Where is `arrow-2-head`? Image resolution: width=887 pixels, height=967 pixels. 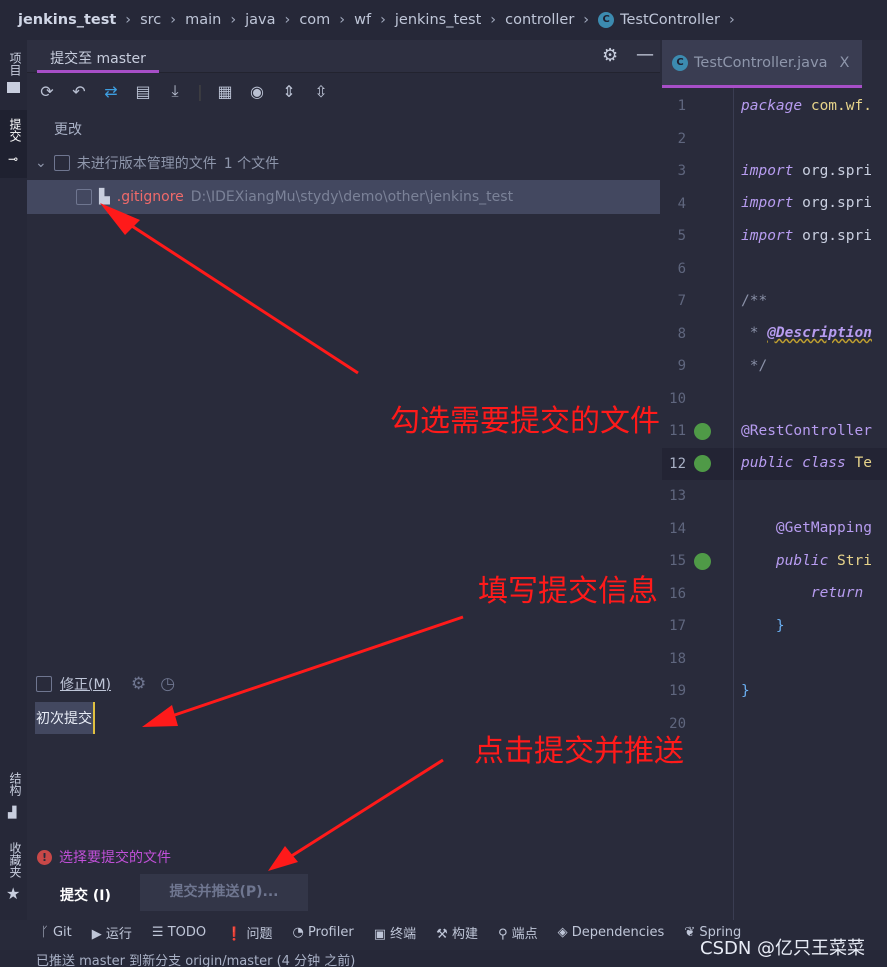 arrow-2-head is located at coordinates (160, 716).